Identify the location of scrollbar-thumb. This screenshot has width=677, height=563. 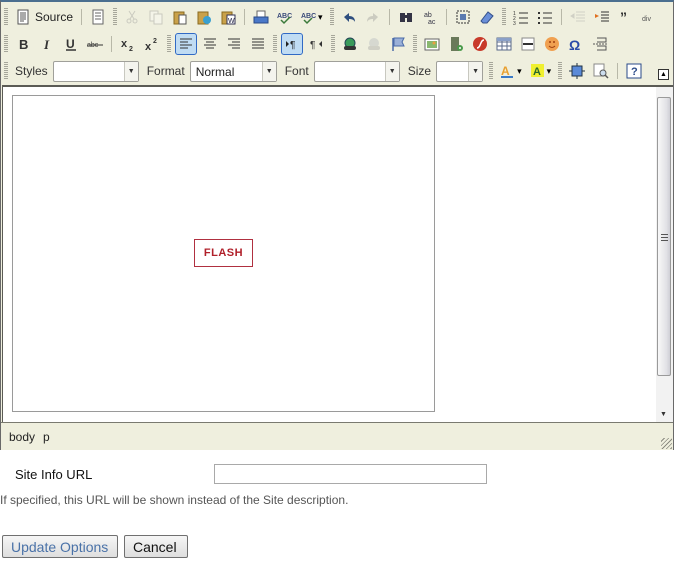
(664, 236).